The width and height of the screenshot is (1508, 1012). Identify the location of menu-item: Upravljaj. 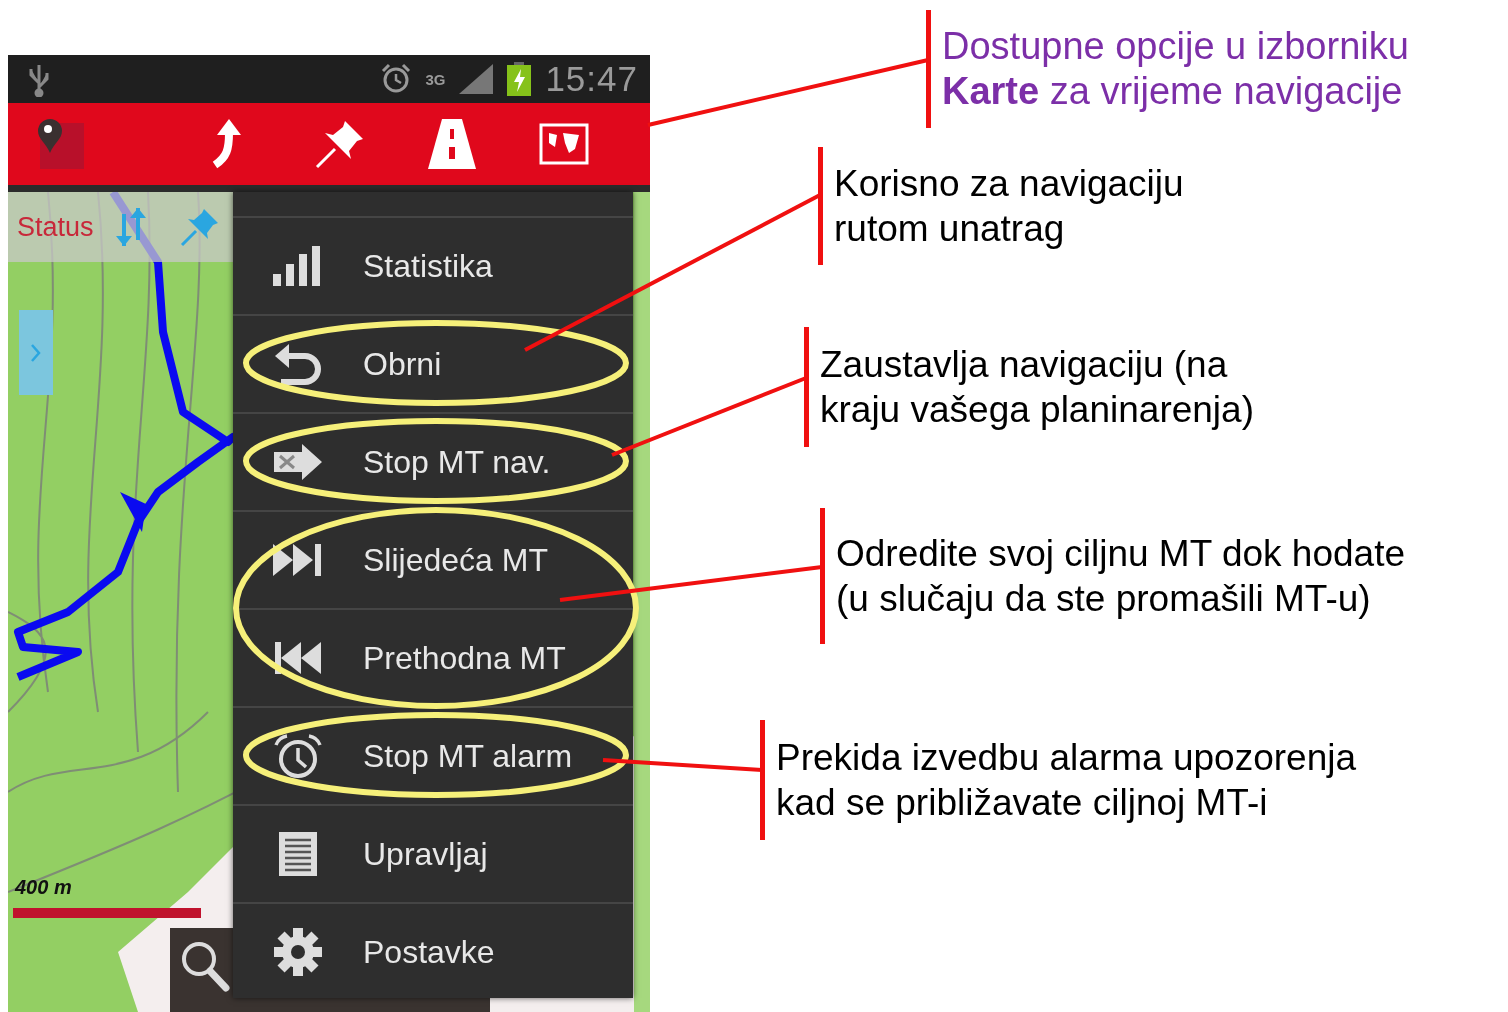
(433, 853).